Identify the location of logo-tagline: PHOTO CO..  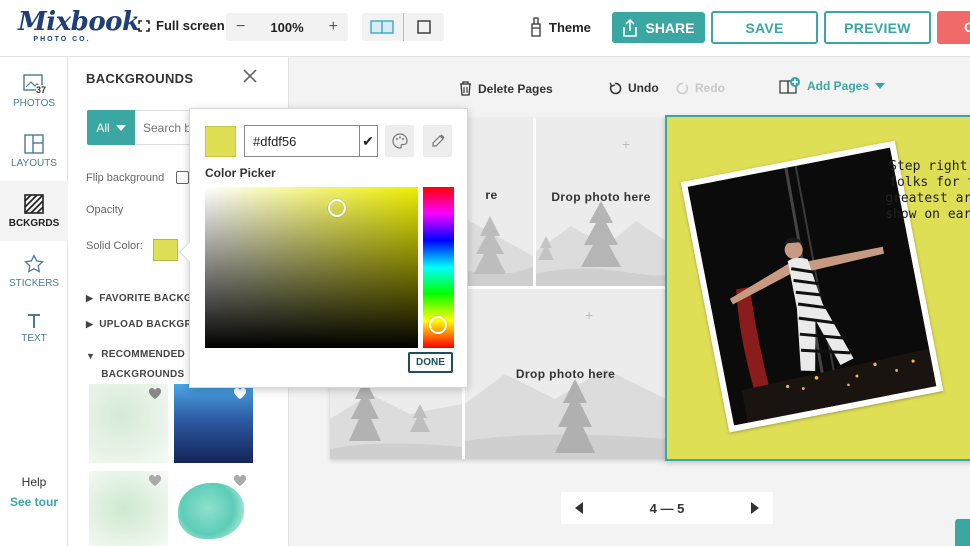
(62, 39).